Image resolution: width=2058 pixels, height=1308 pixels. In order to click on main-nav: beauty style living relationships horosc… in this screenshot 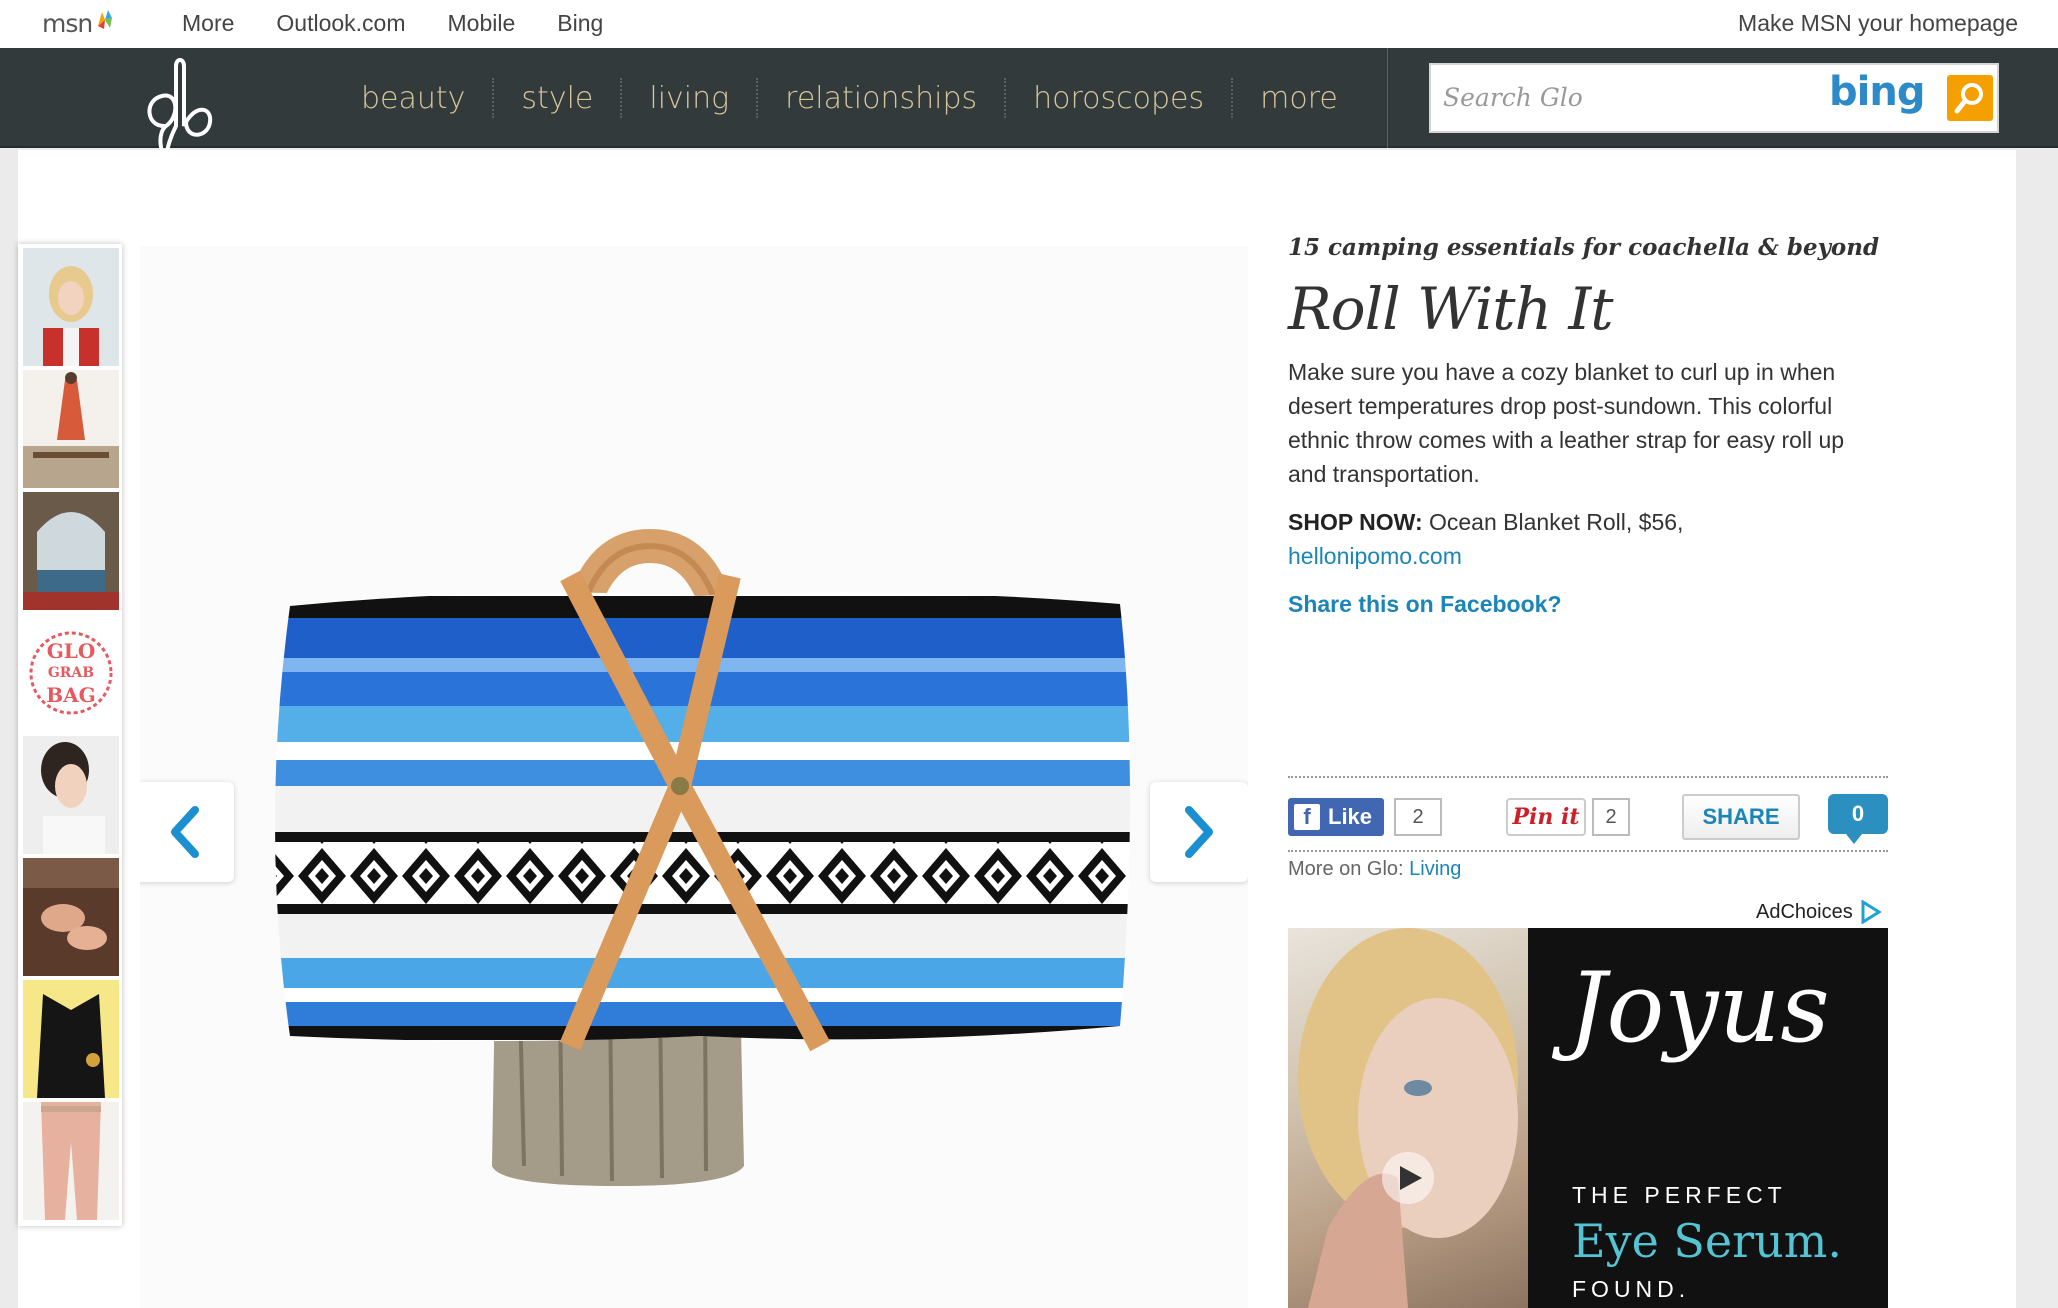, I will do `click(849, 98)`.